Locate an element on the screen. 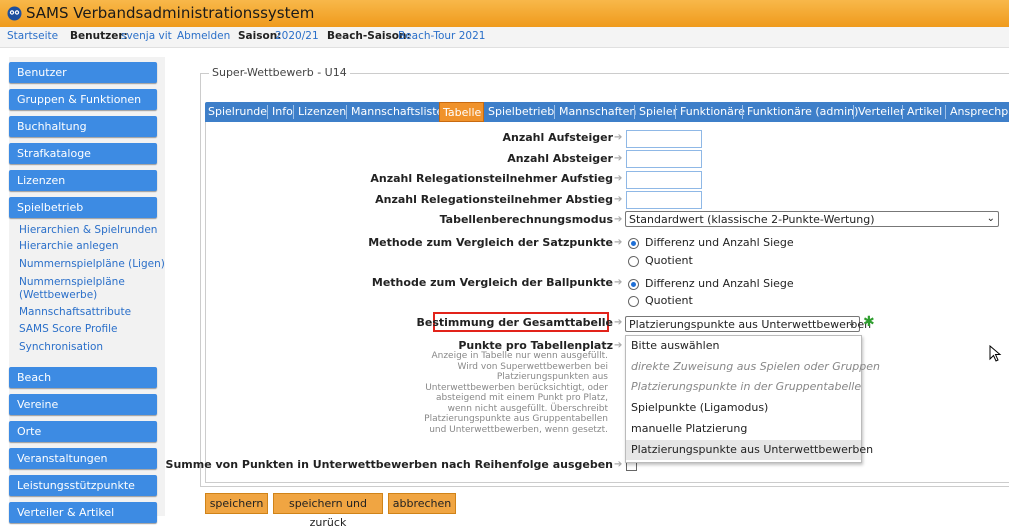  aufsteiger-input is located at coordinates (664, 139).